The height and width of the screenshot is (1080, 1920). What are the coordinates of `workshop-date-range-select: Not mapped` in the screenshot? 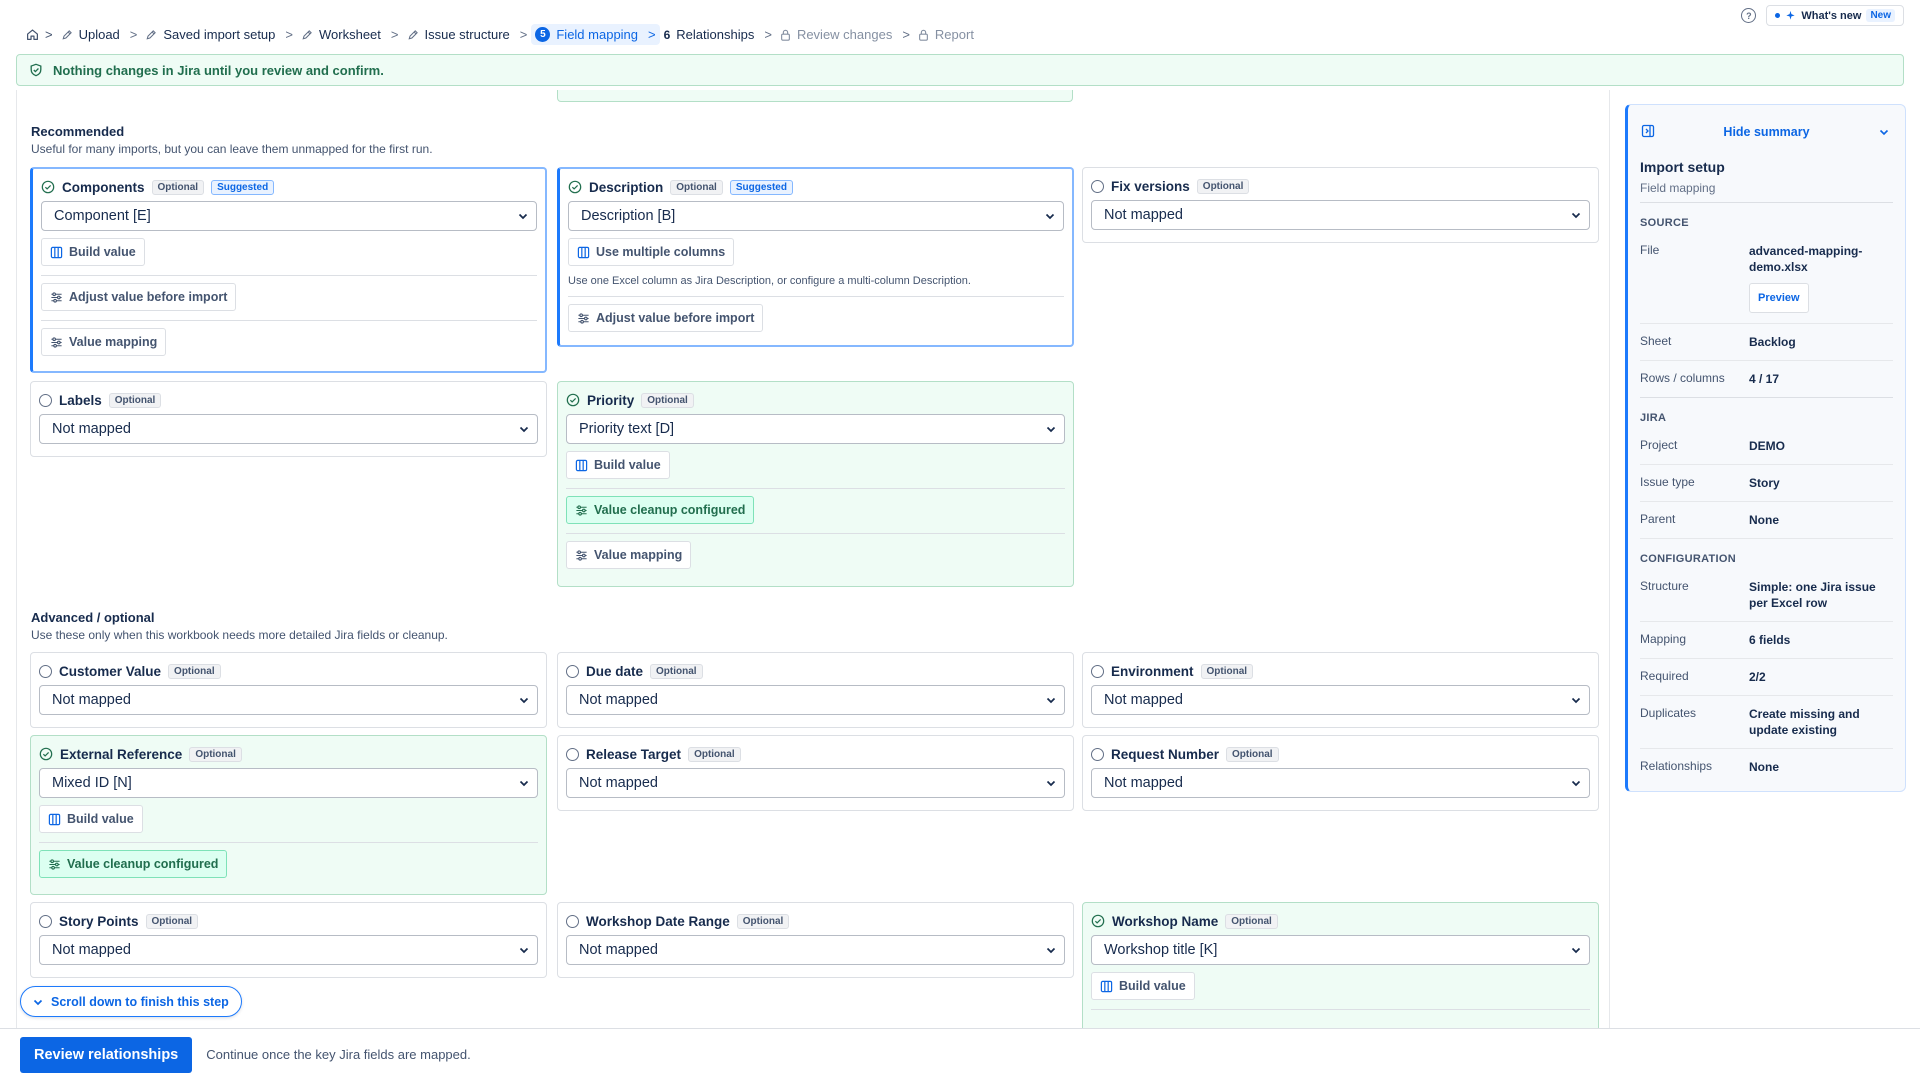 It's located at (815, 950).